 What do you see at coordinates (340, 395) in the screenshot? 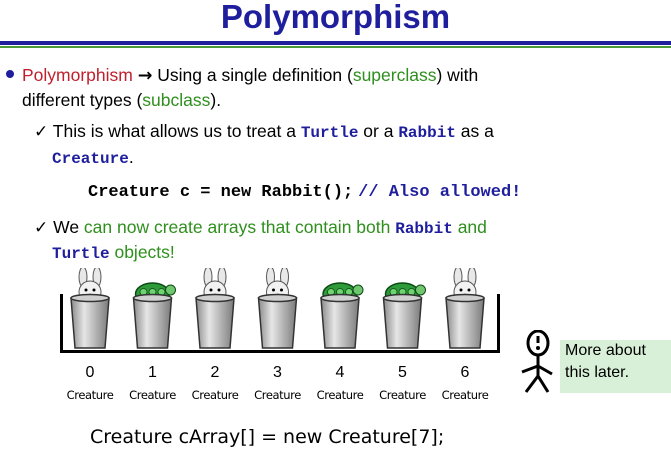
I see `array-type-label-4: Creature` at bounding box center [340, 395].